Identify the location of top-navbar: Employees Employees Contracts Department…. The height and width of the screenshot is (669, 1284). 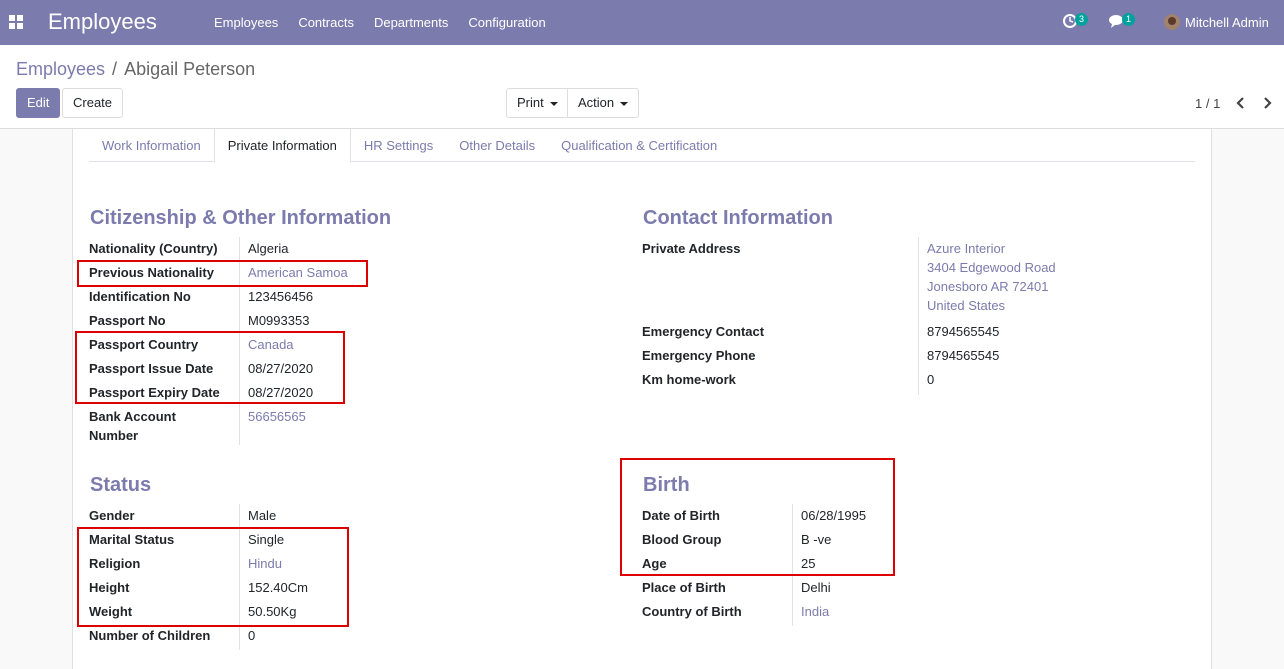
(642, 22).